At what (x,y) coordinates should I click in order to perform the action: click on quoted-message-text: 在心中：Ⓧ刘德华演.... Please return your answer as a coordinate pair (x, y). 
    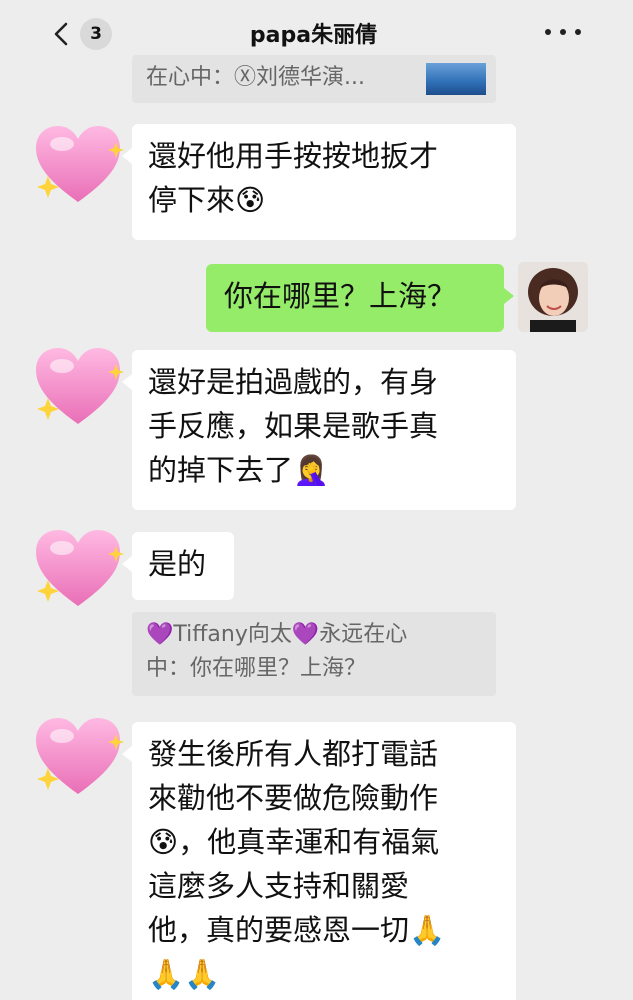
    Looking at the image, I should click on (255, 77).